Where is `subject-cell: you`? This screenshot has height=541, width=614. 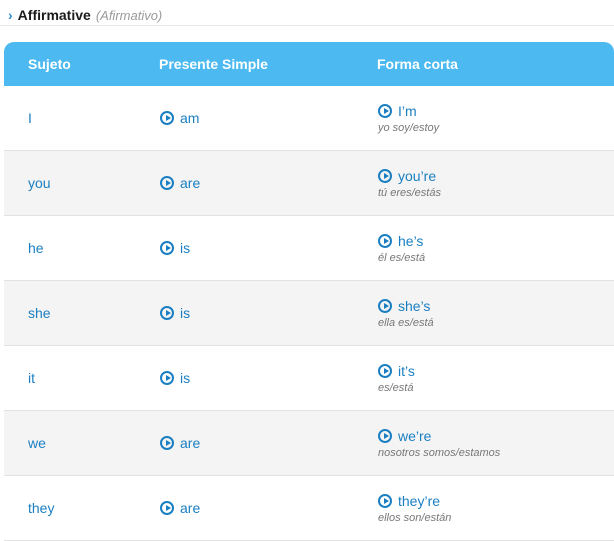 subject-cell: you is located at coordinates (39, 183).